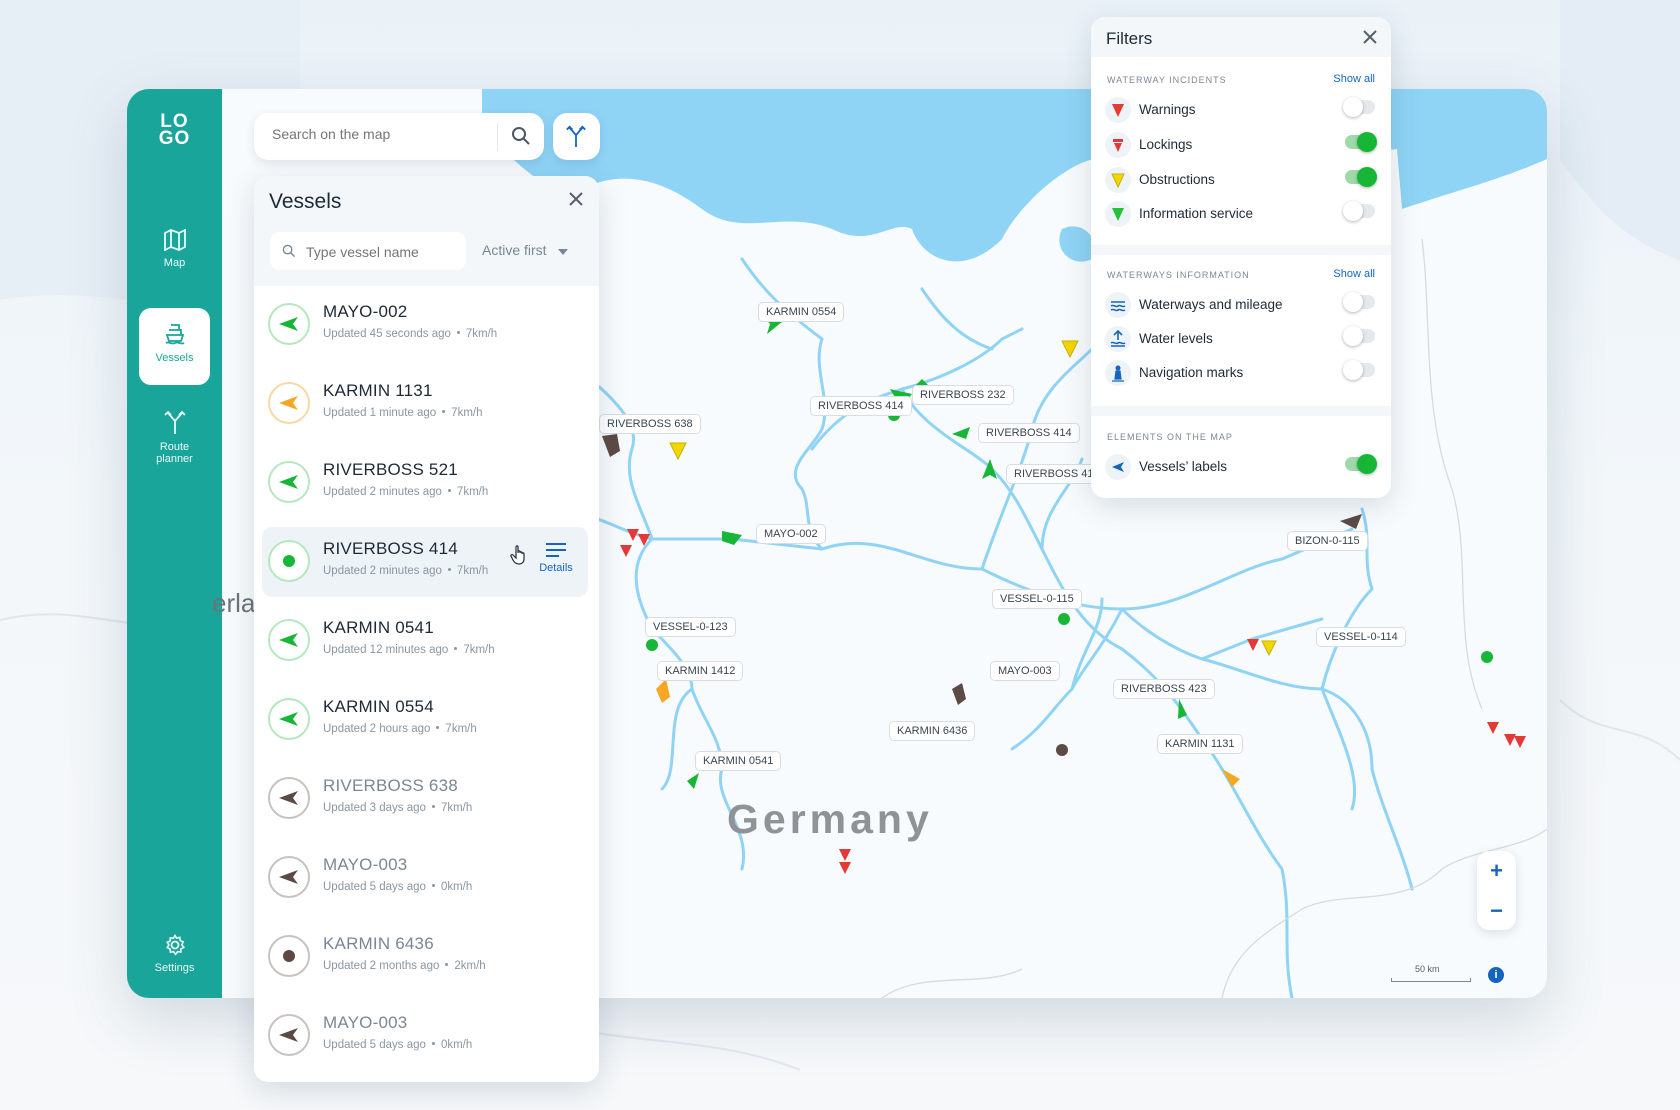  I want to click on map-label: MAYO-002, so click(791, 534).